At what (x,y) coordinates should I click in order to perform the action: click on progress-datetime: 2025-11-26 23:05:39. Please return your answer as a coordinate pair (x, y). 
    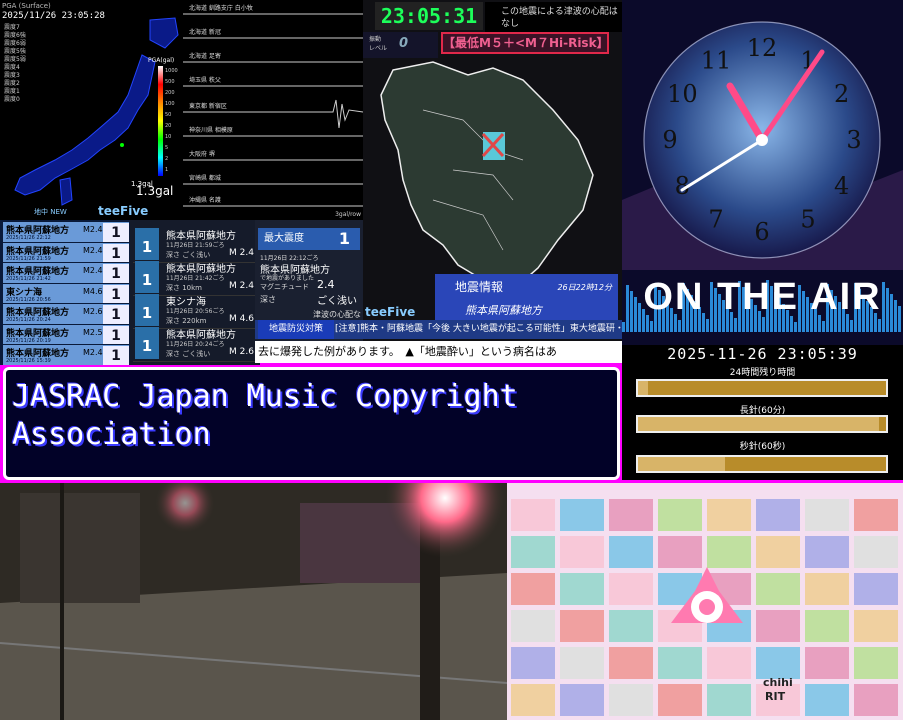
    Looking at the image, I should click on (762, 354).